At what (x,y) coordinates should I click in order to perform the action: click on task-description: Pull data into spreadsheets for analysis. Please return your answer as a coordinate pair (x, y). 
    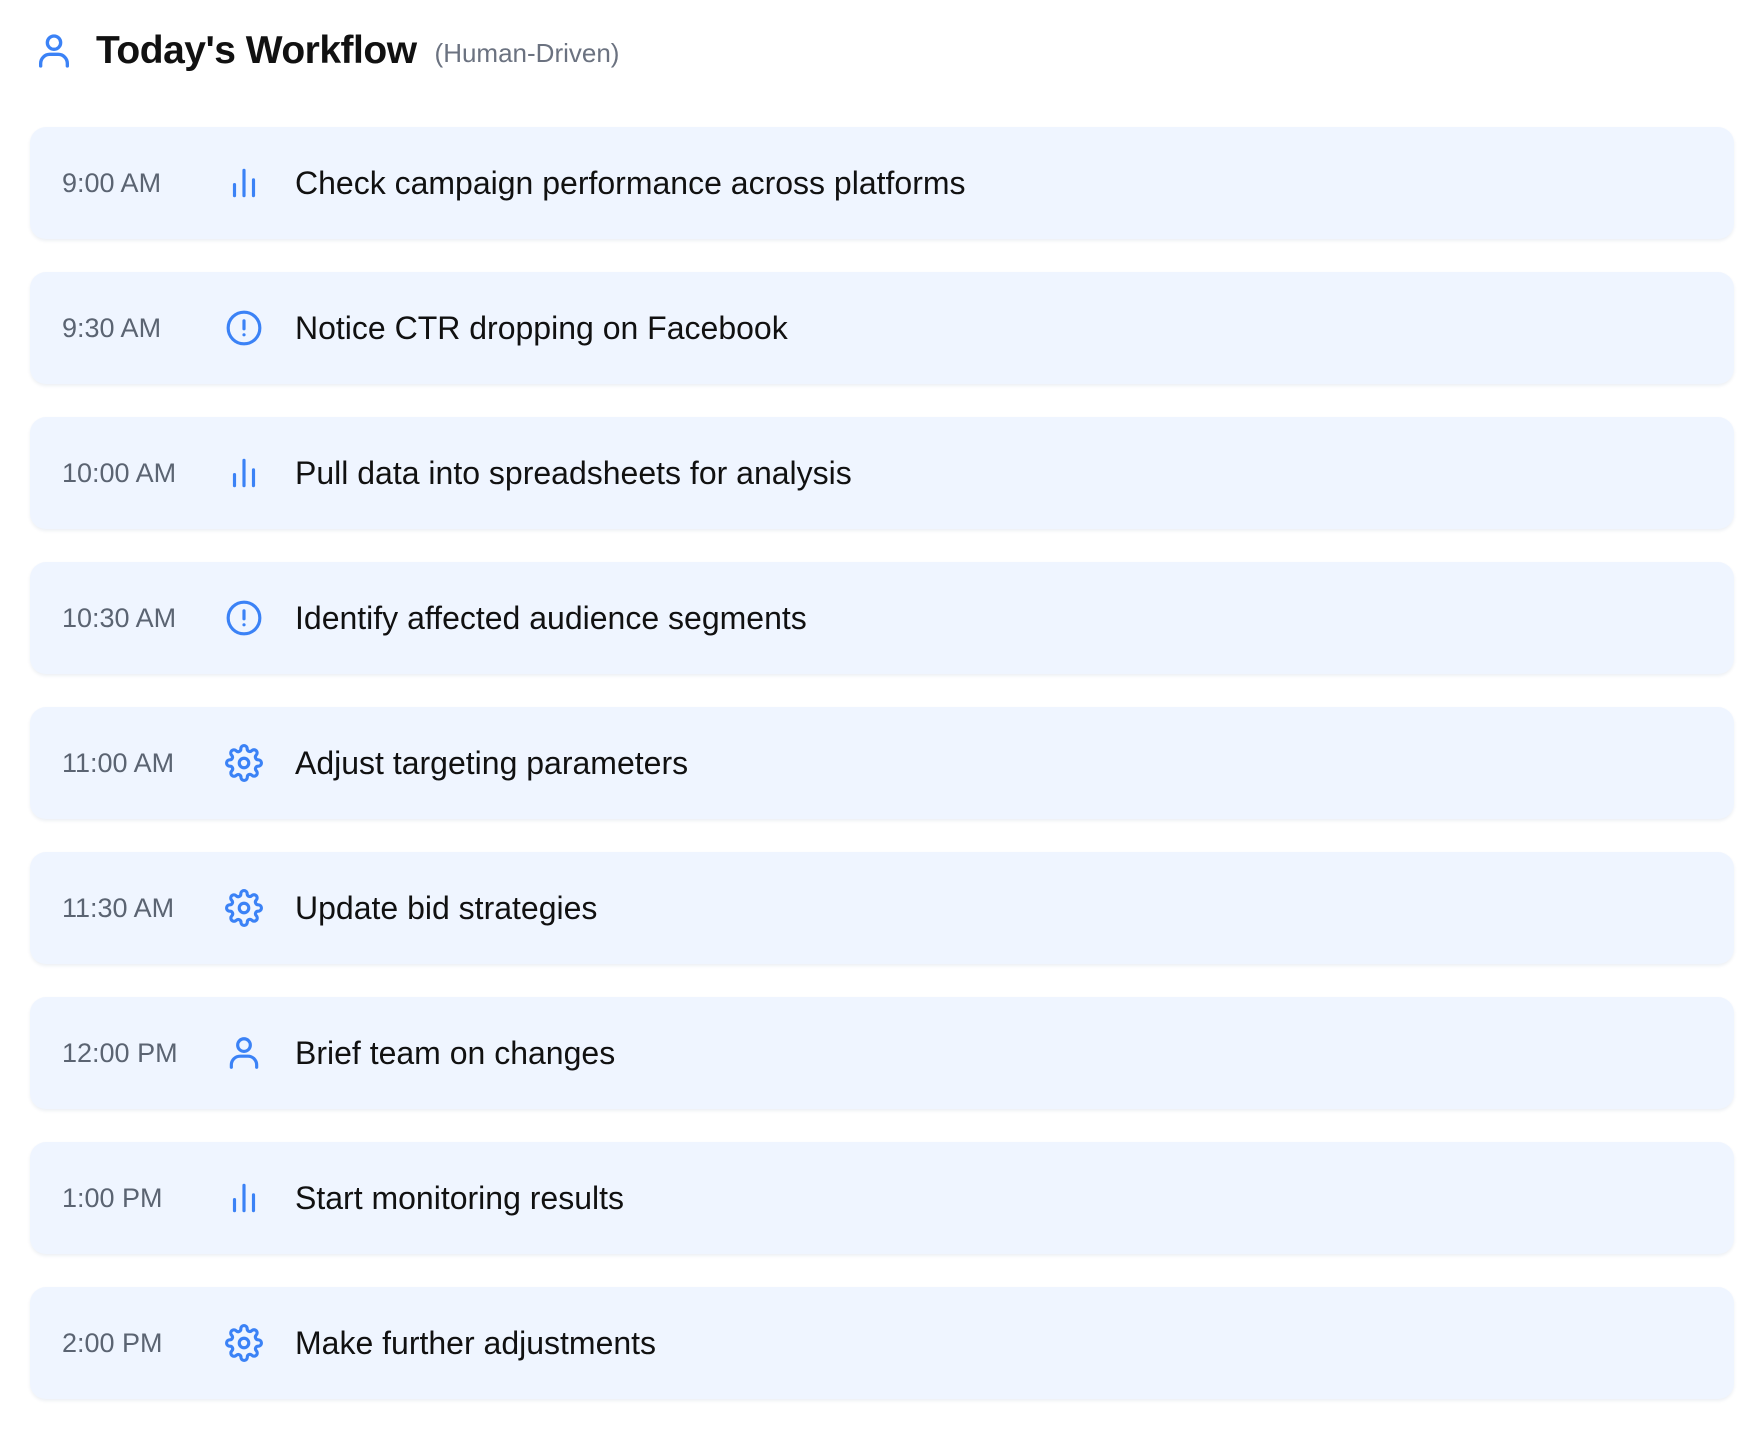
    Looking at the image, I should click on (573, 472).